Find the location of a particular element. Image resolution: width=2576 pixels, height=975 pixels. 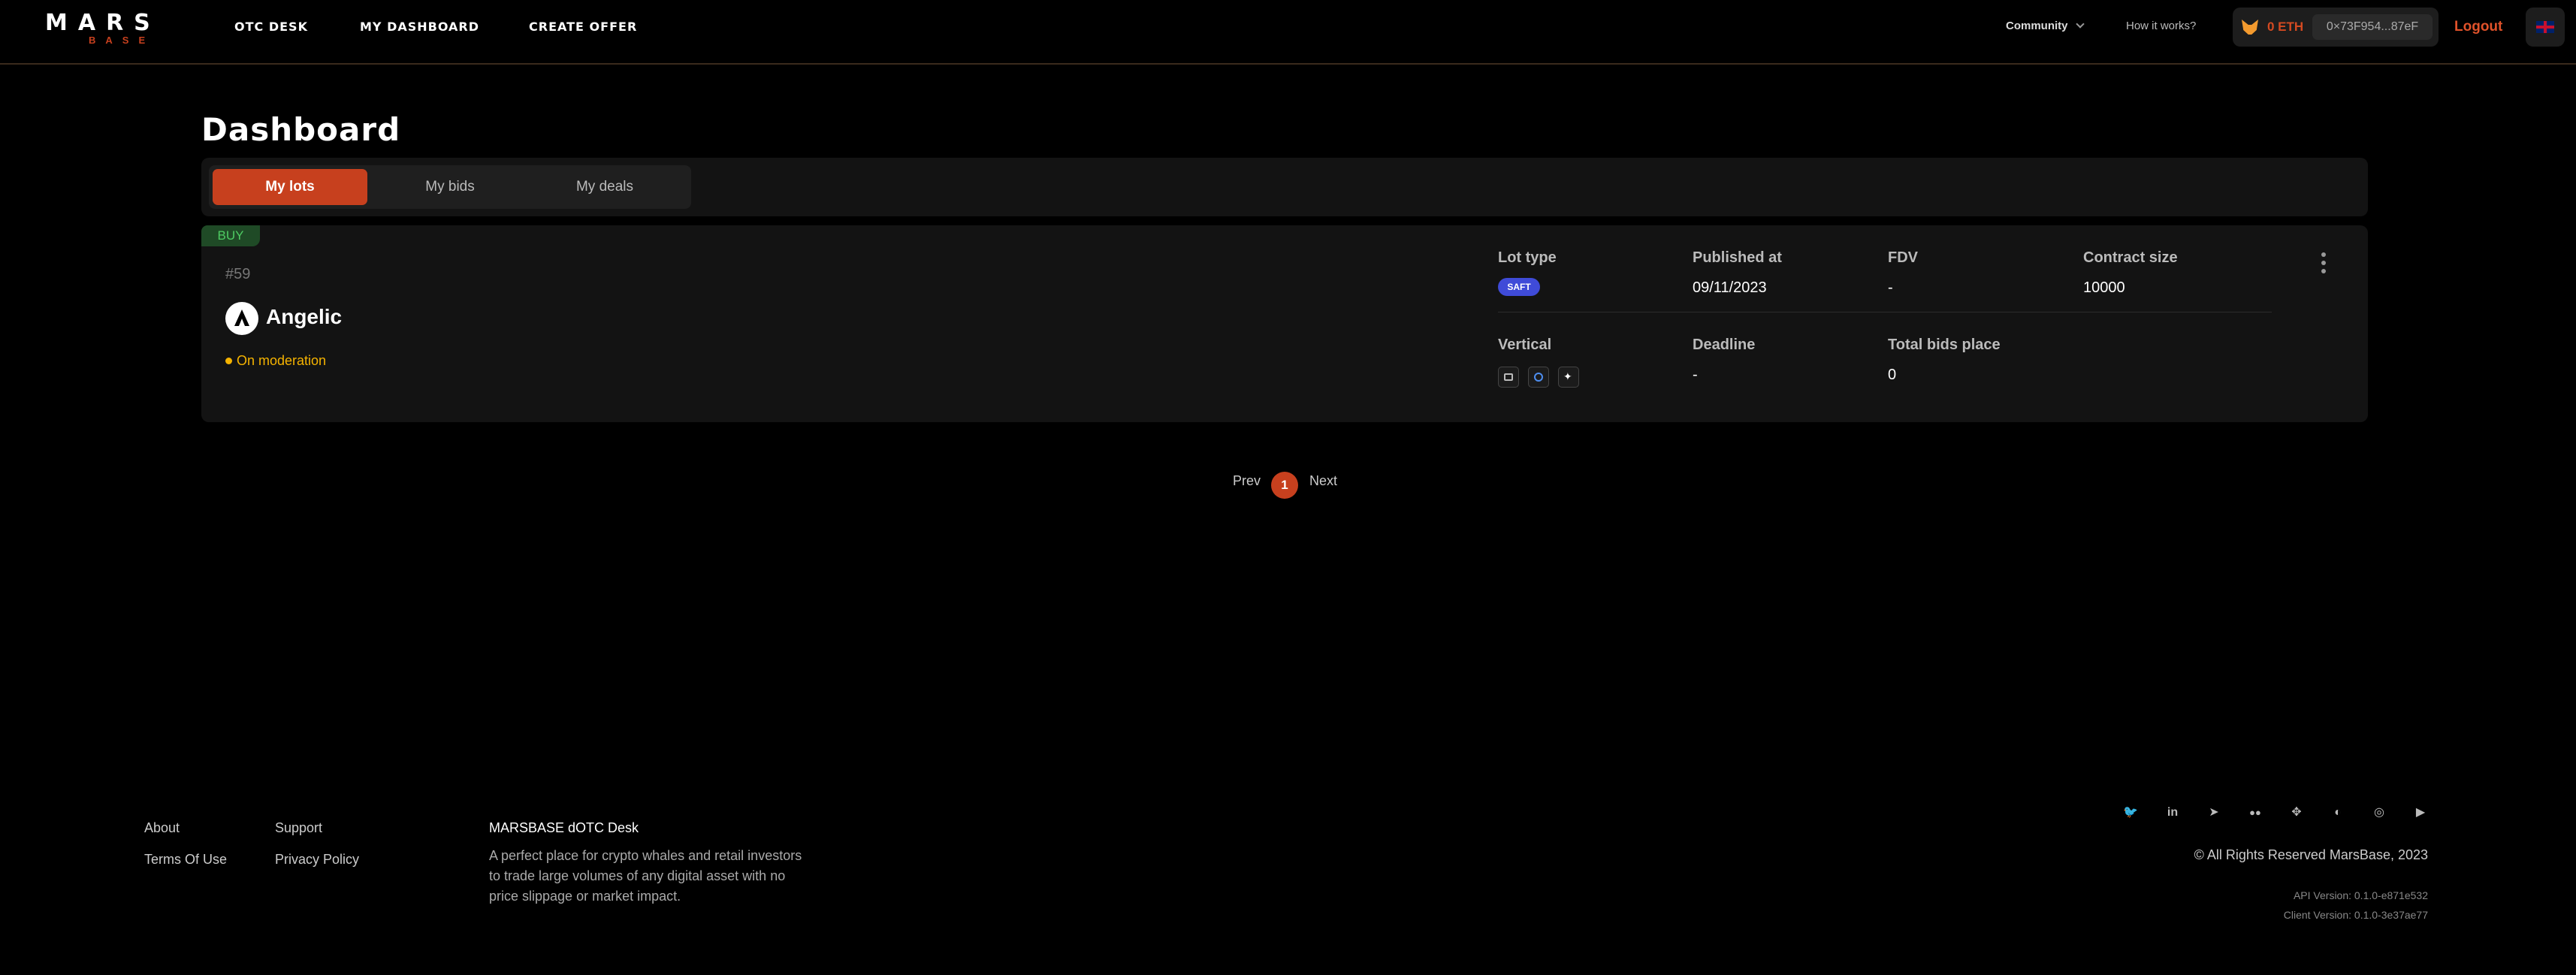

more-options-icon is located at coordinates (2323, 265).